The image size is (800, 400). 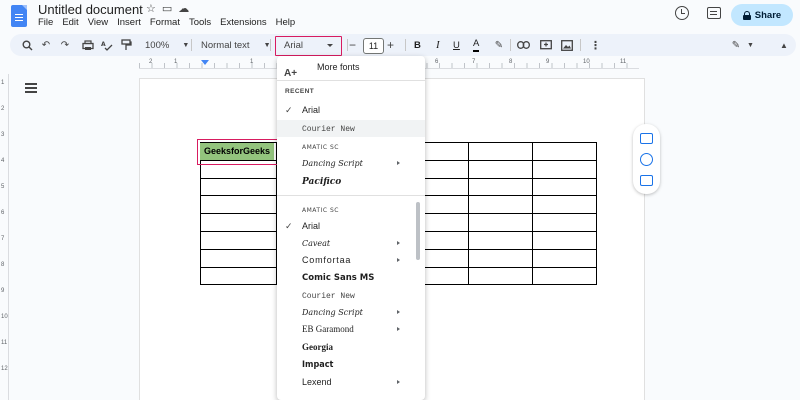 I want to click on font-item-lexend: Lexend, so click(x=351, y=382).